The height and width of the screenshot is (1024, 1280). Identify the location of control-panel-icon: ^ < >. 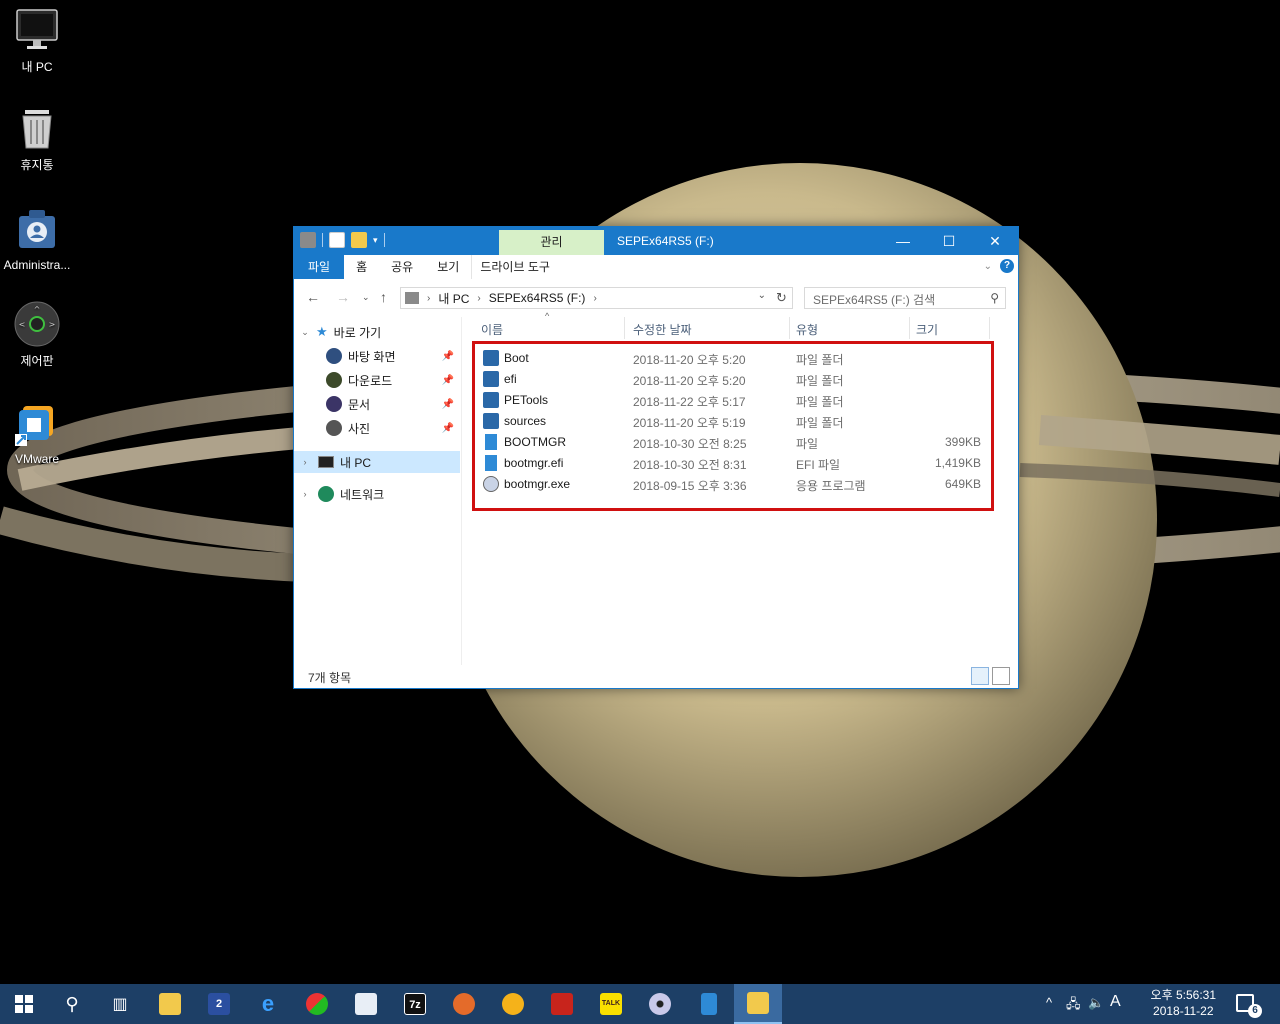
(37, 324).